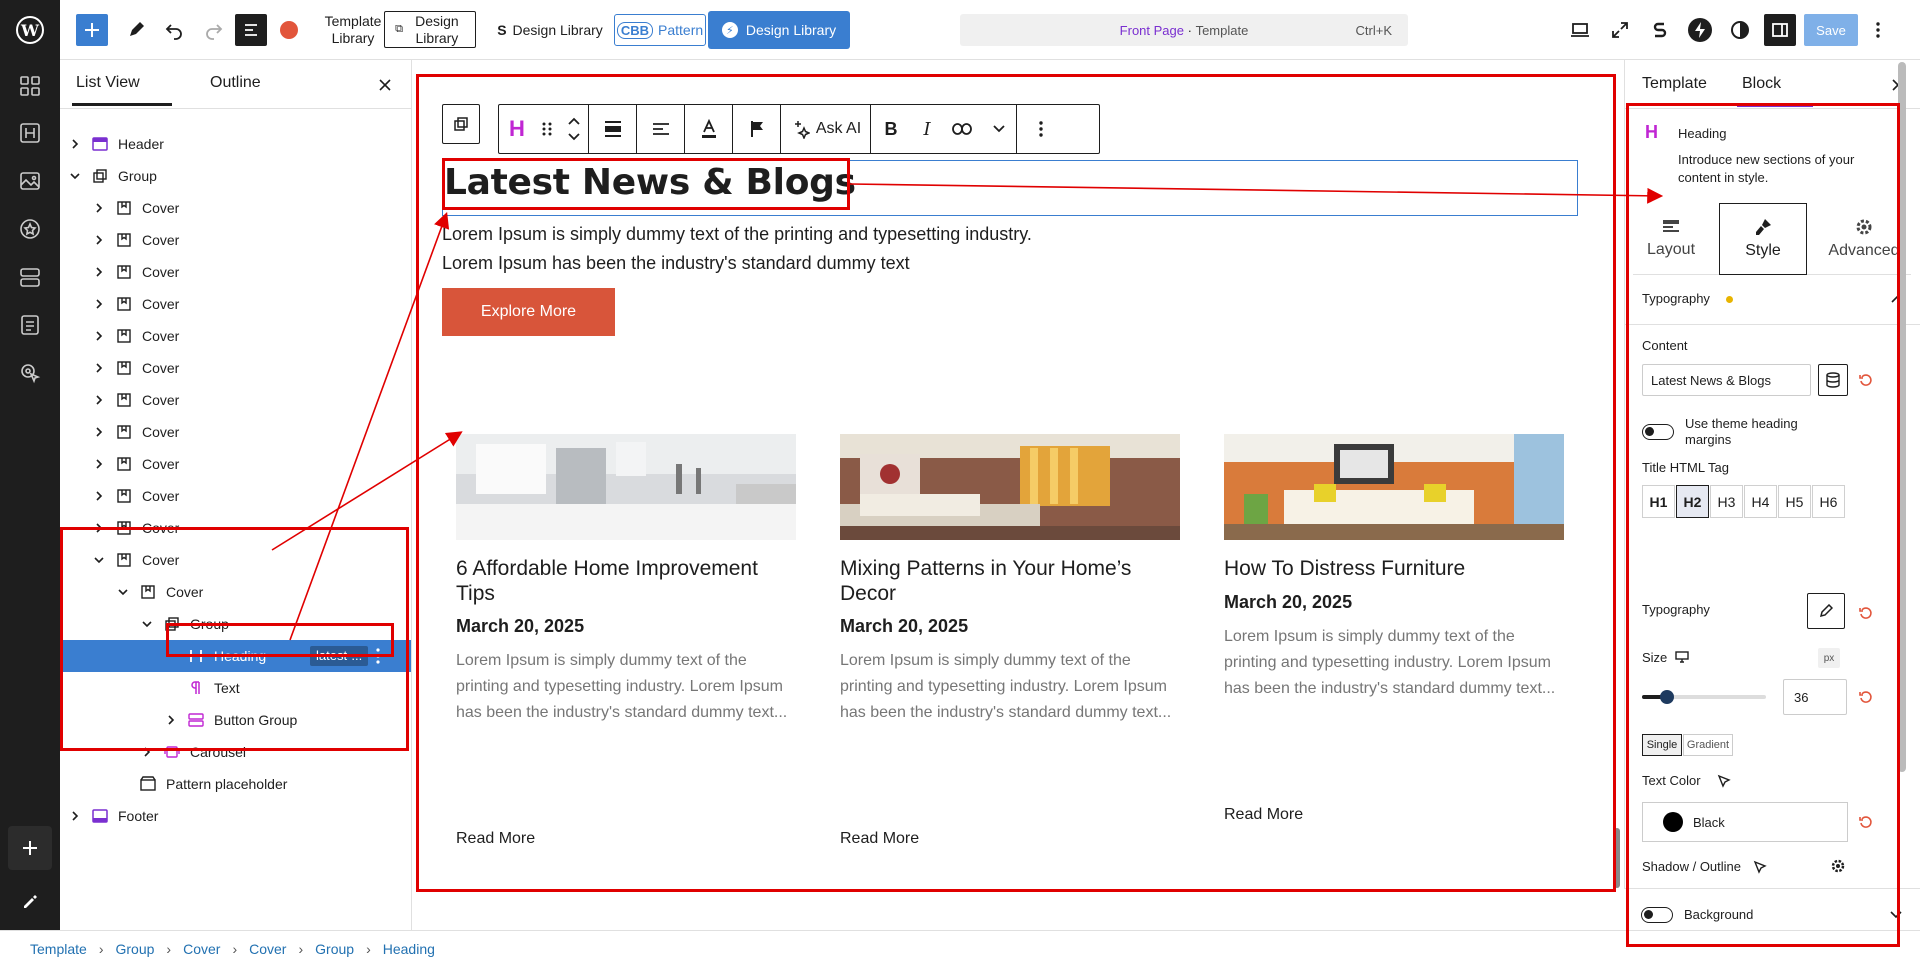 The width and height of the screenshot is (1920, 966). What do you see at coordinates (1772, 909) in the screenshot?
I see `background-section: Background` at bounding box center [1772, 909].